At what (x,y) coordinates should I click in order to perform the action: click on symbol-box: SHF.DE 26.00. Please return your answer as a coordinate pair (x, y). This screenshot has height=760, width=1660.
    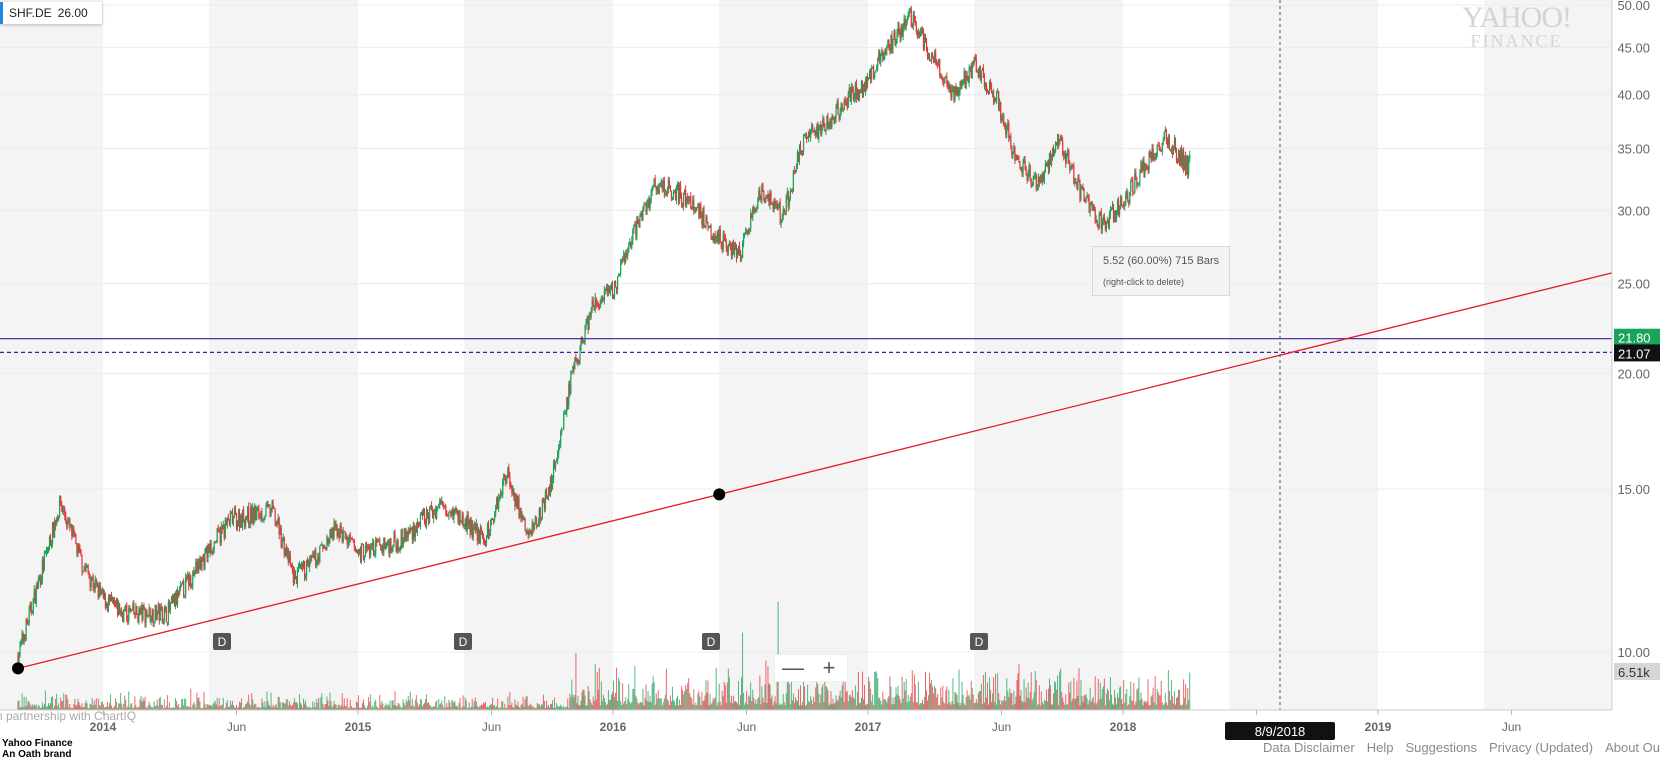
    Looking at the image, I should click on (51, 13).